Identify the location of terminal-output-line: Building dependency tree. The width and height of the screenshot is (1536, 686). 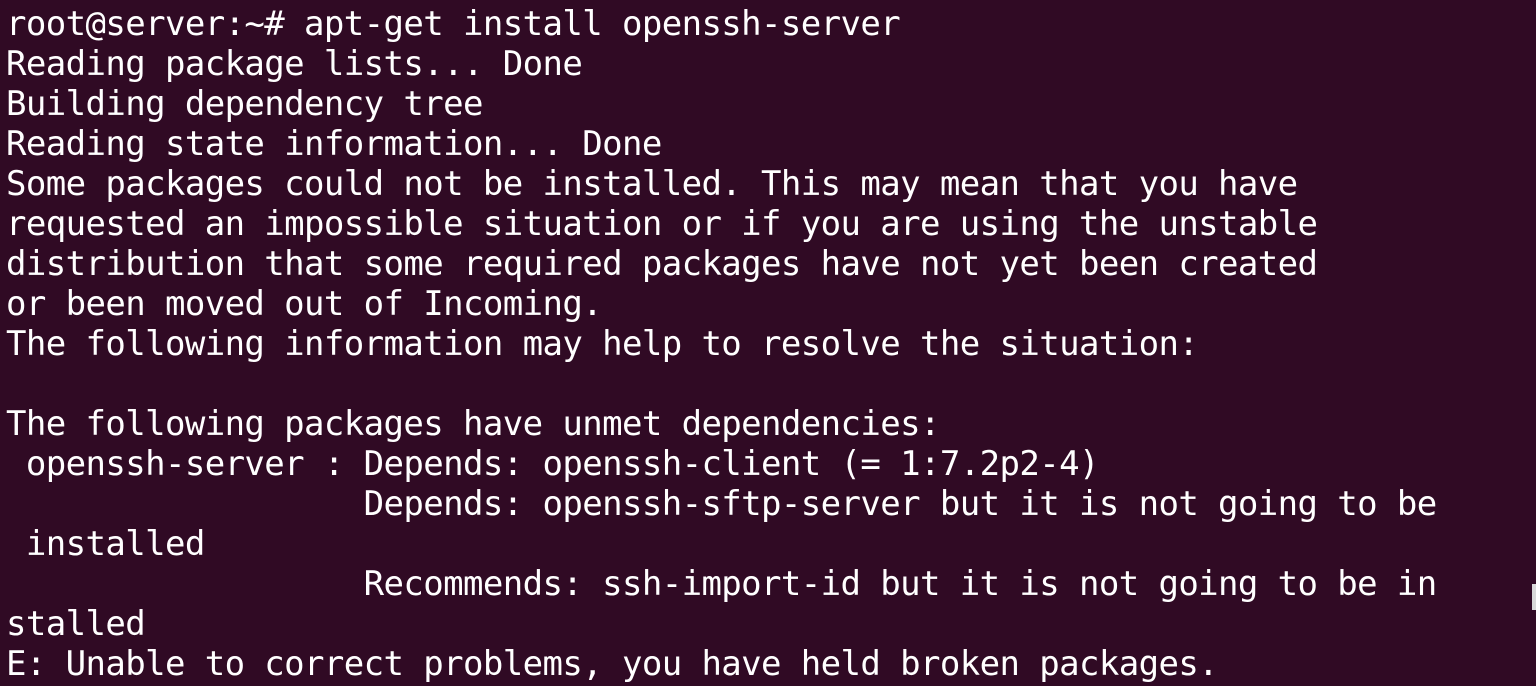
(244, 104).